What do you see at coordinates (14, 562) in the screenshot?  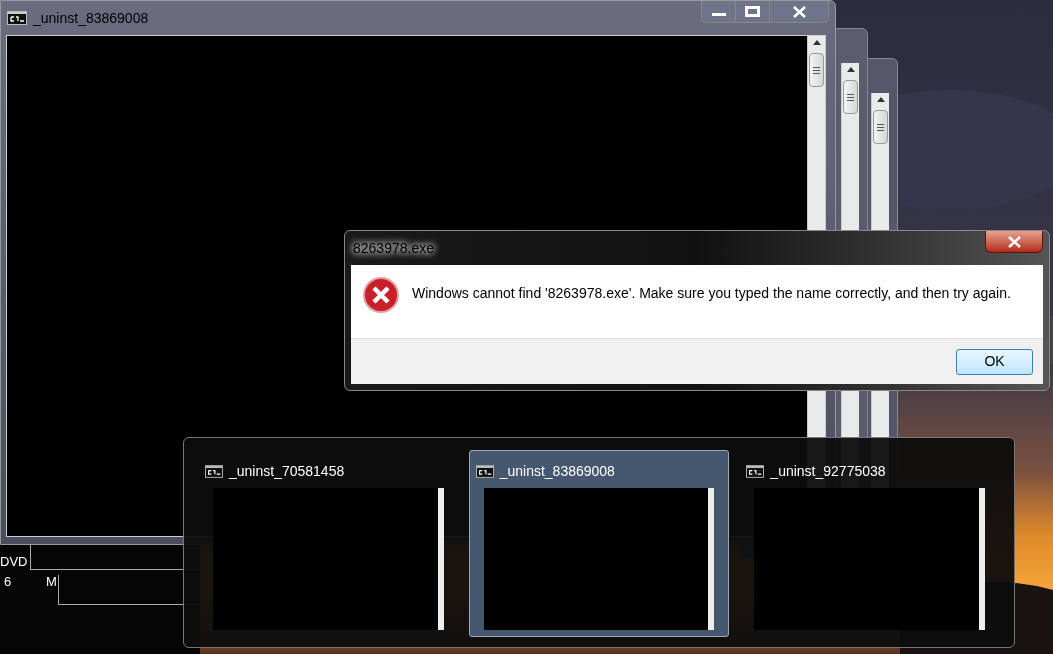 I see `desktop-label: DVD` at bounding box center [14, 562].